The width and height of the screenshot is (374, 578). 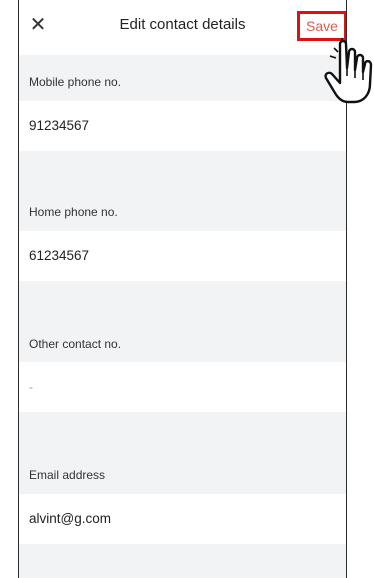 I want to click on other-contact-field: -, so click(x=182, y=387).